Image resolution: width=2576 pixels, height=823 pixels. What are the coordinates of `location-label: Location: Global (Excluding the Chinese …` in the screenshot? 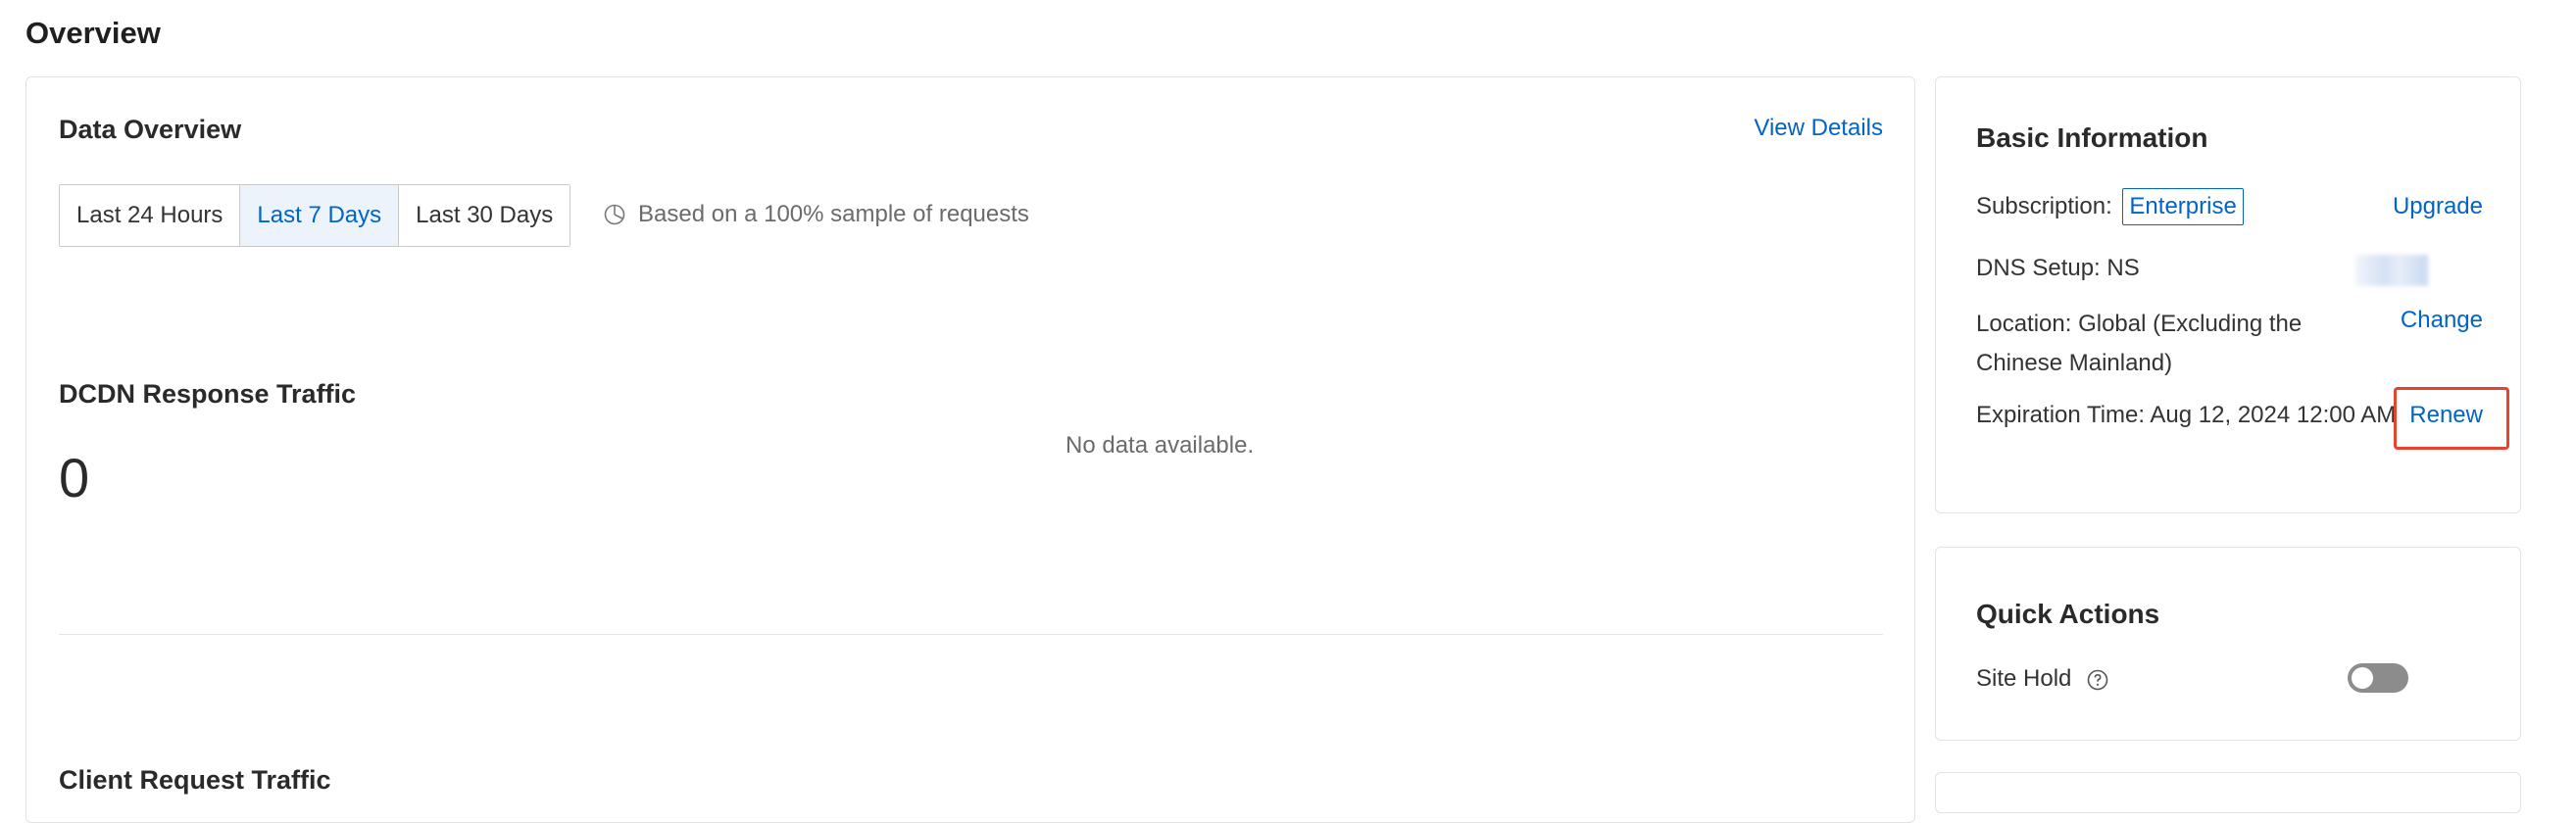 It's located at (2139, 343).